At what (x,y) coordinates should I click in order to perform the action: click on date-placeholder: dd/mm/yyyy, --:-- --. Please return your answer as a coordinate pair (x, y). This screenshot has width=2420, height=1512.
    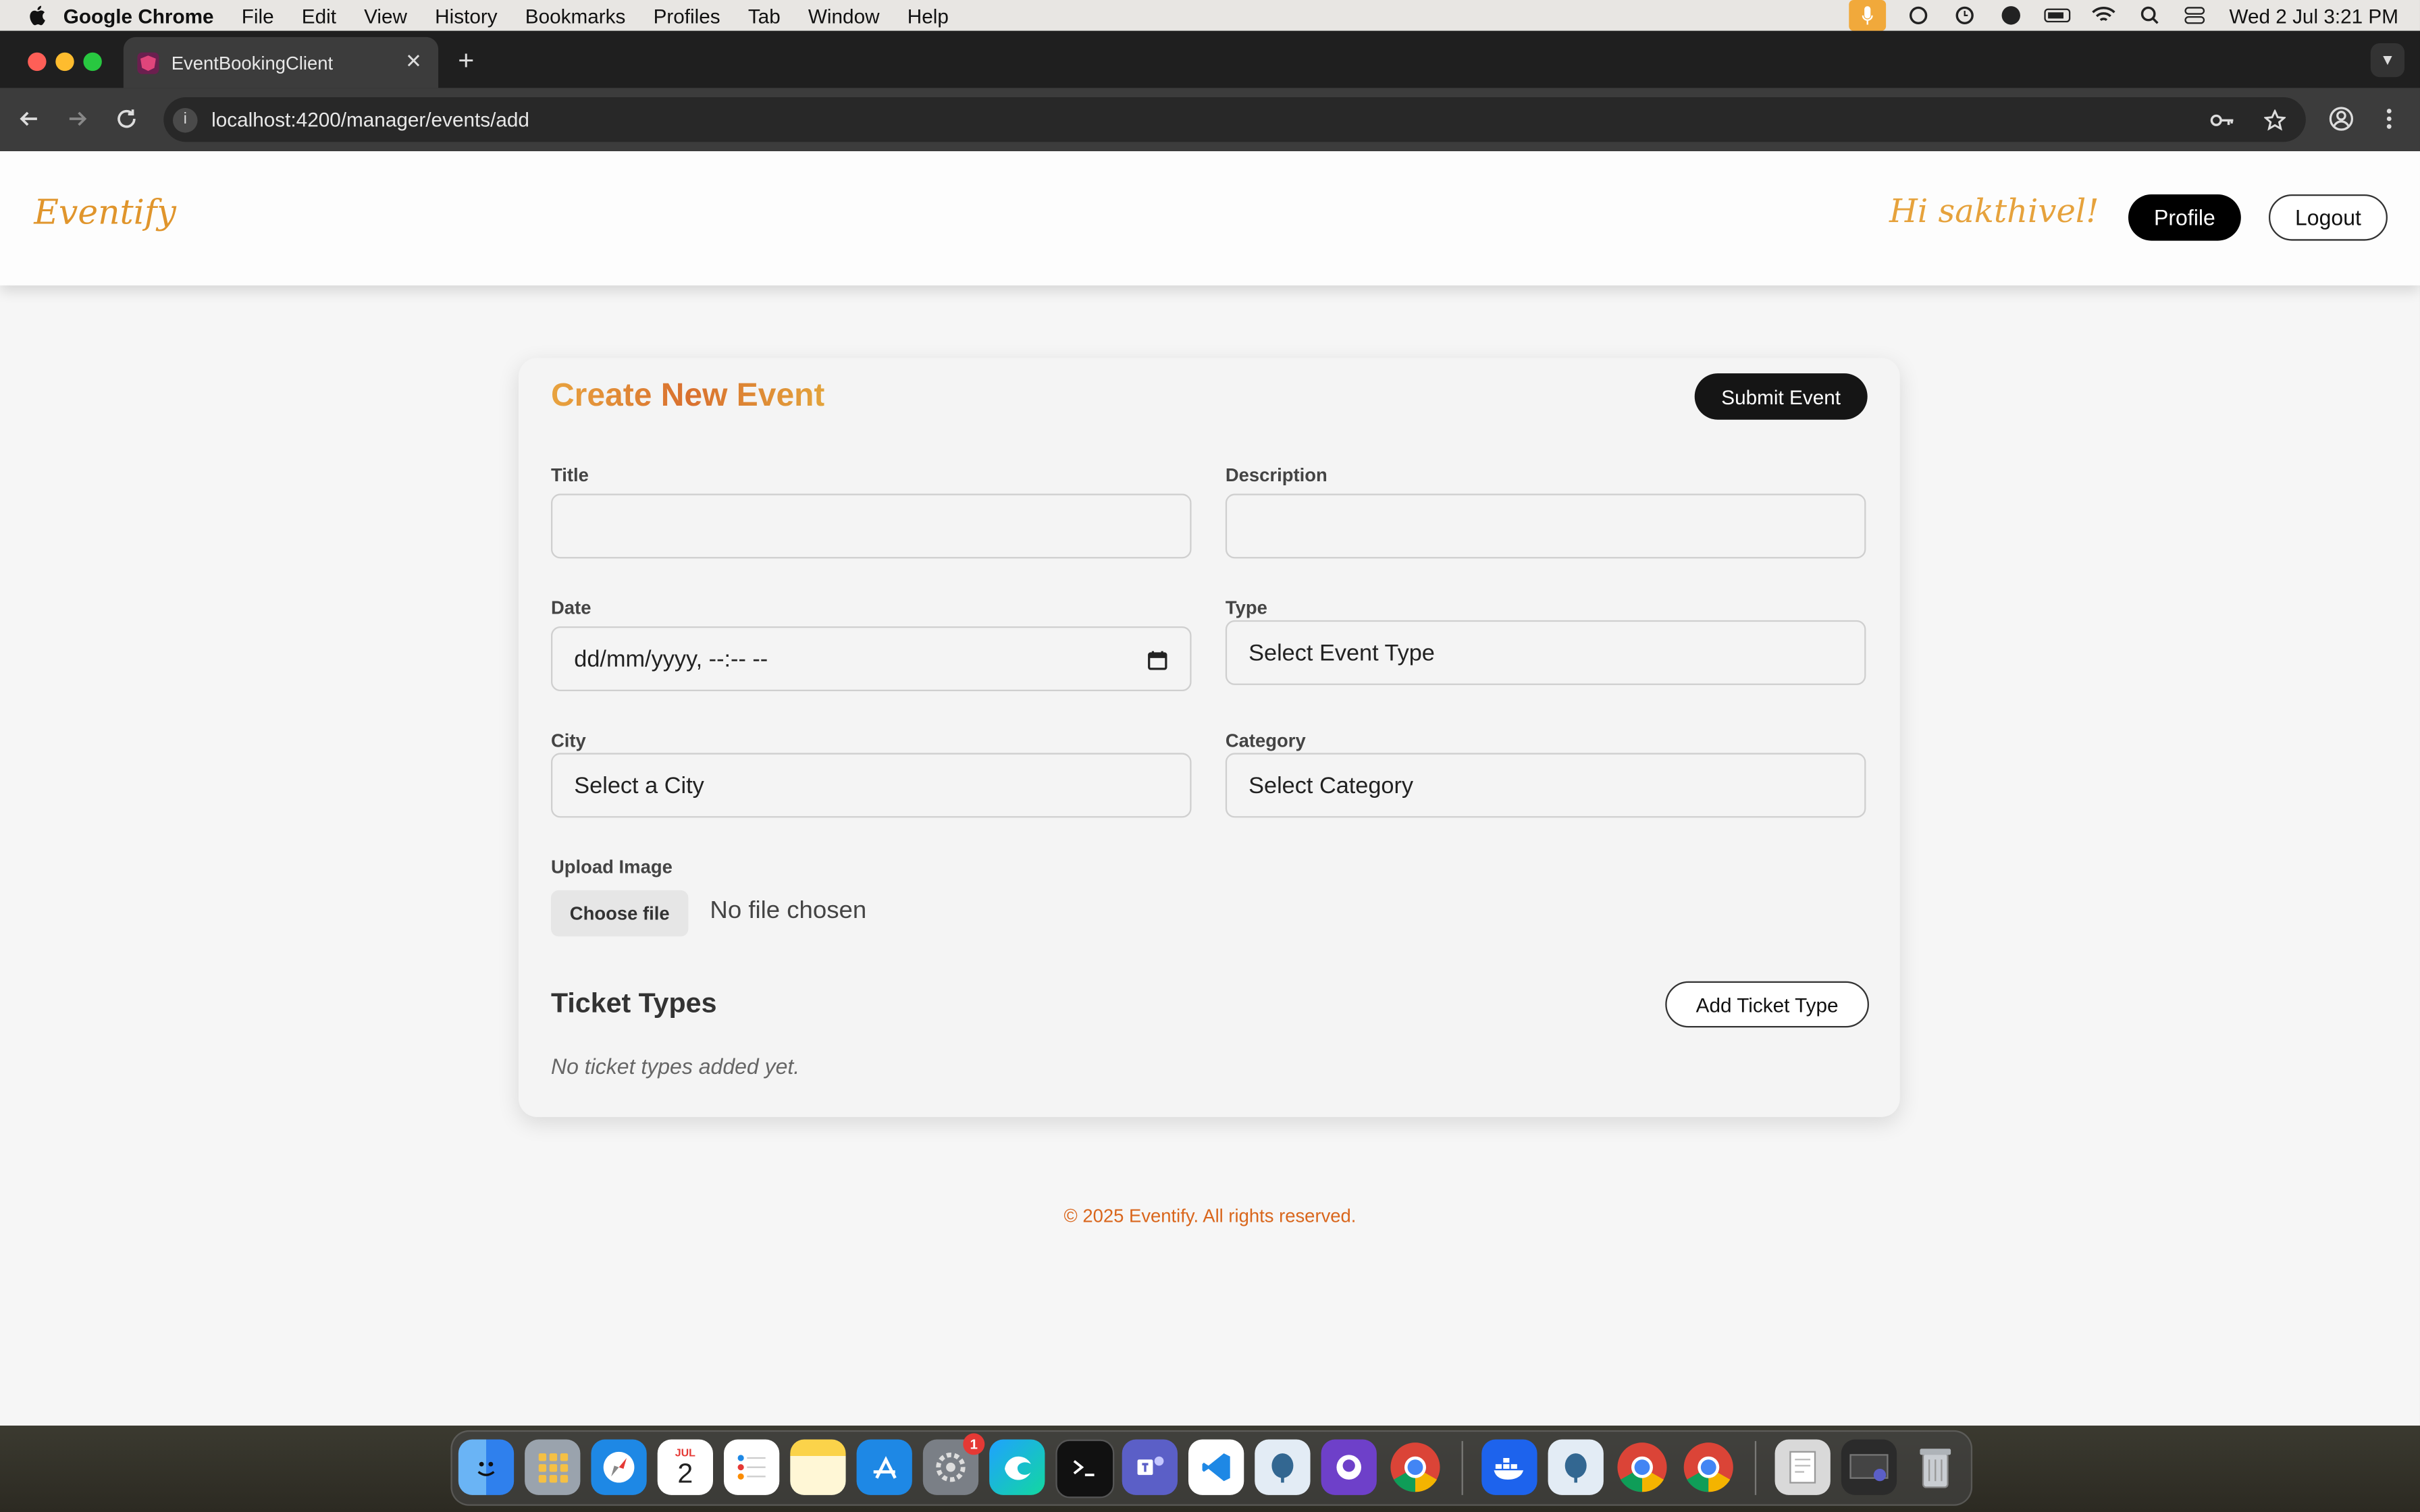
    Looking at the image, I should click on (671, 658).